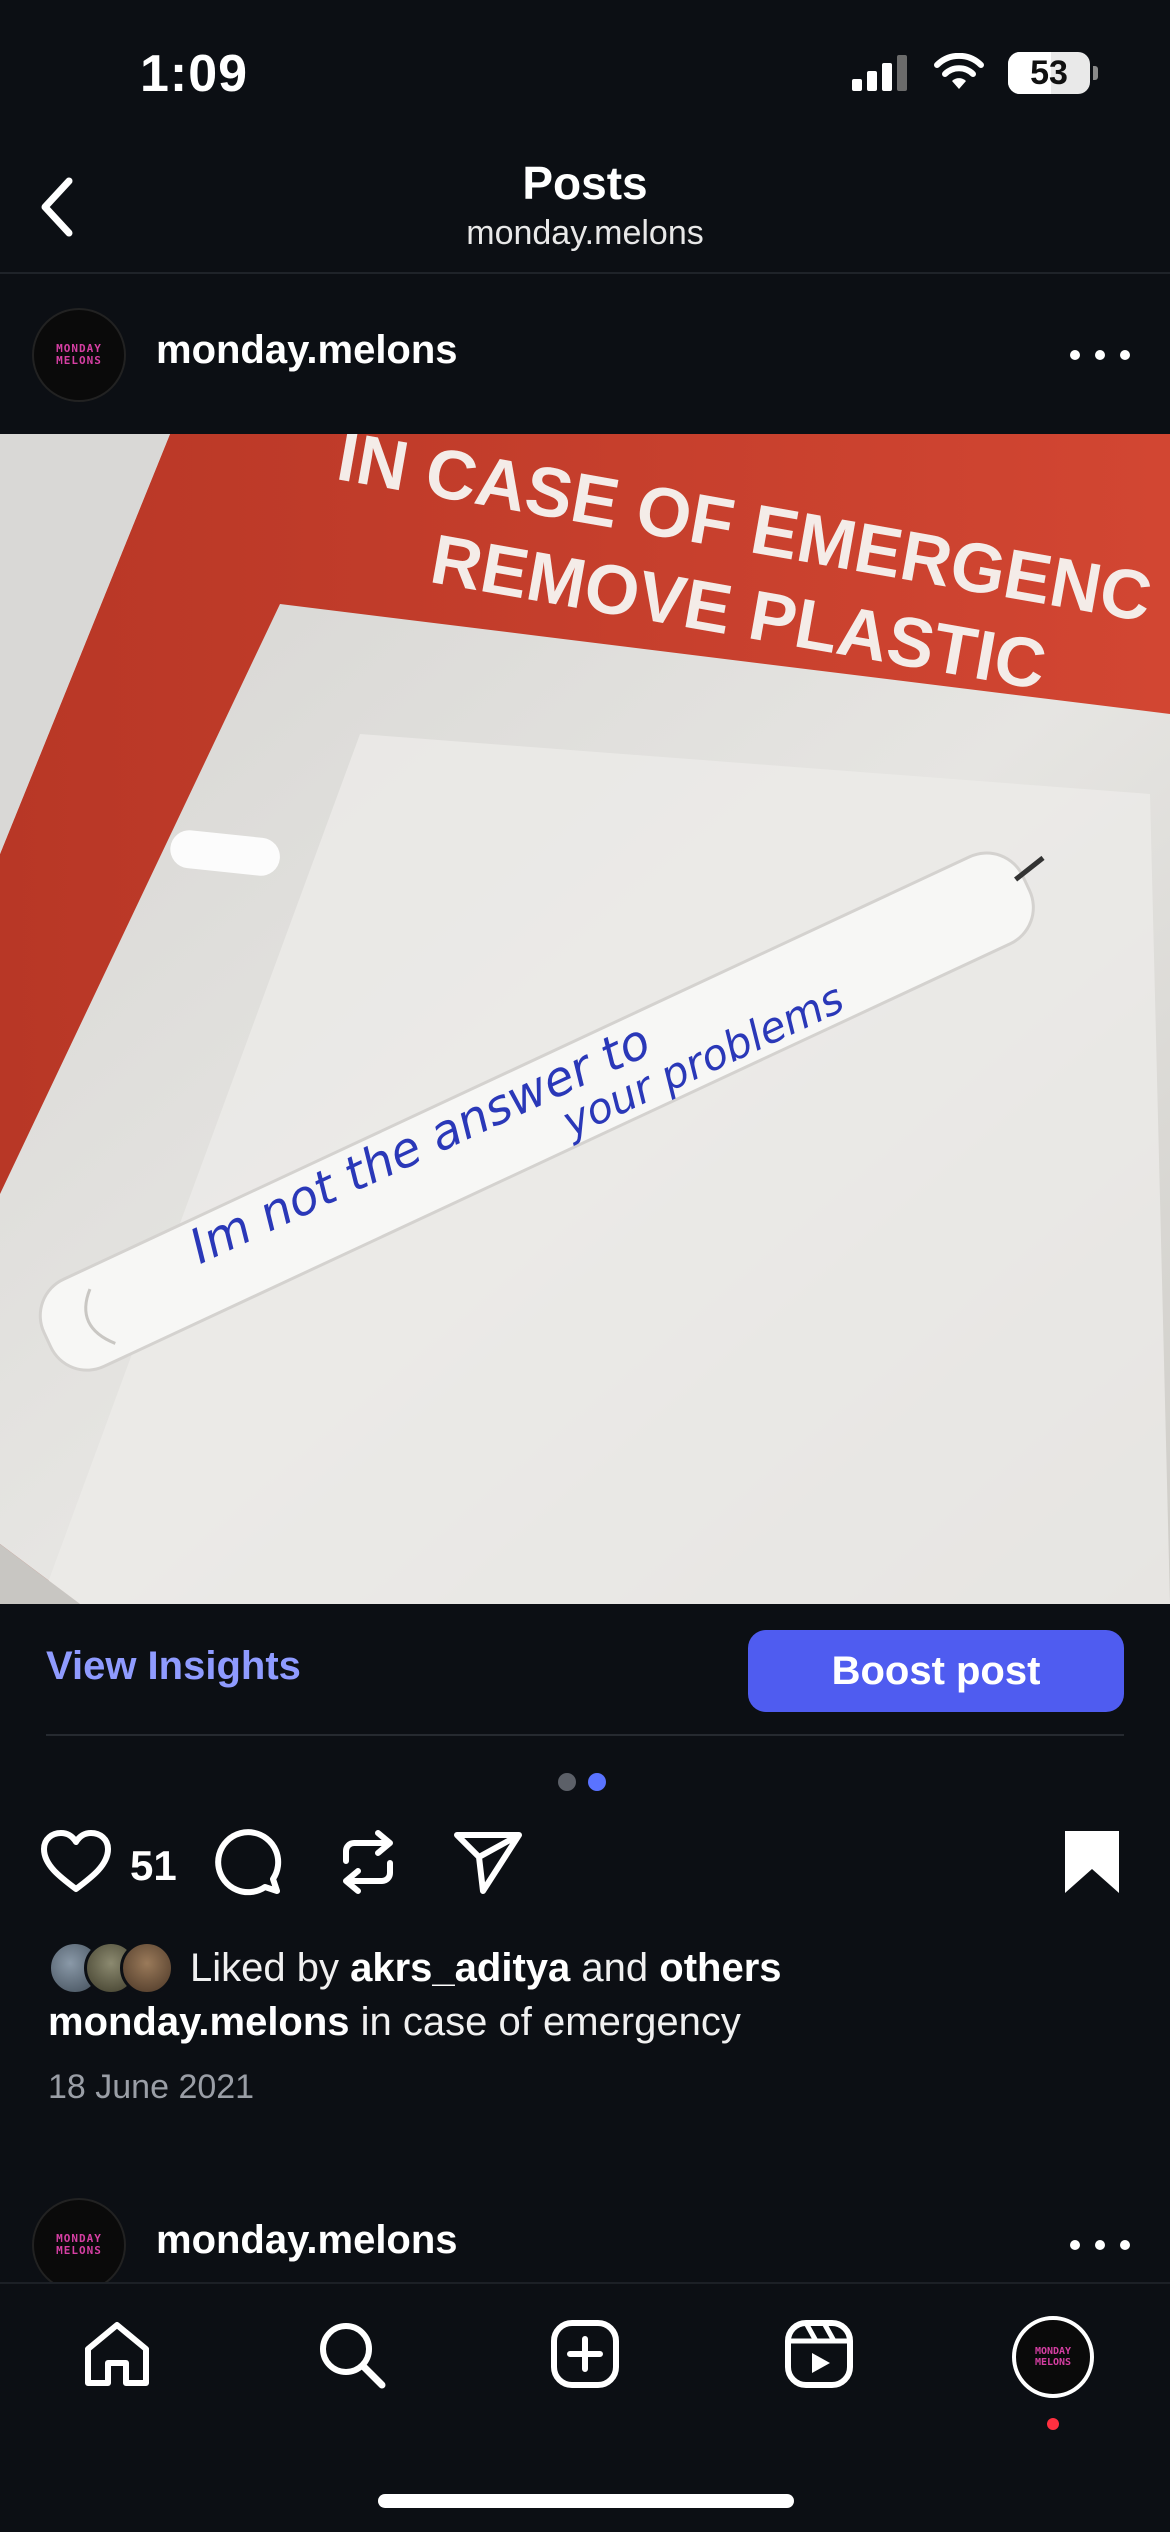 This screenshot has height=2532, width=1170. I want to click on page-subtitle: monday.melons, so click(585, 233).